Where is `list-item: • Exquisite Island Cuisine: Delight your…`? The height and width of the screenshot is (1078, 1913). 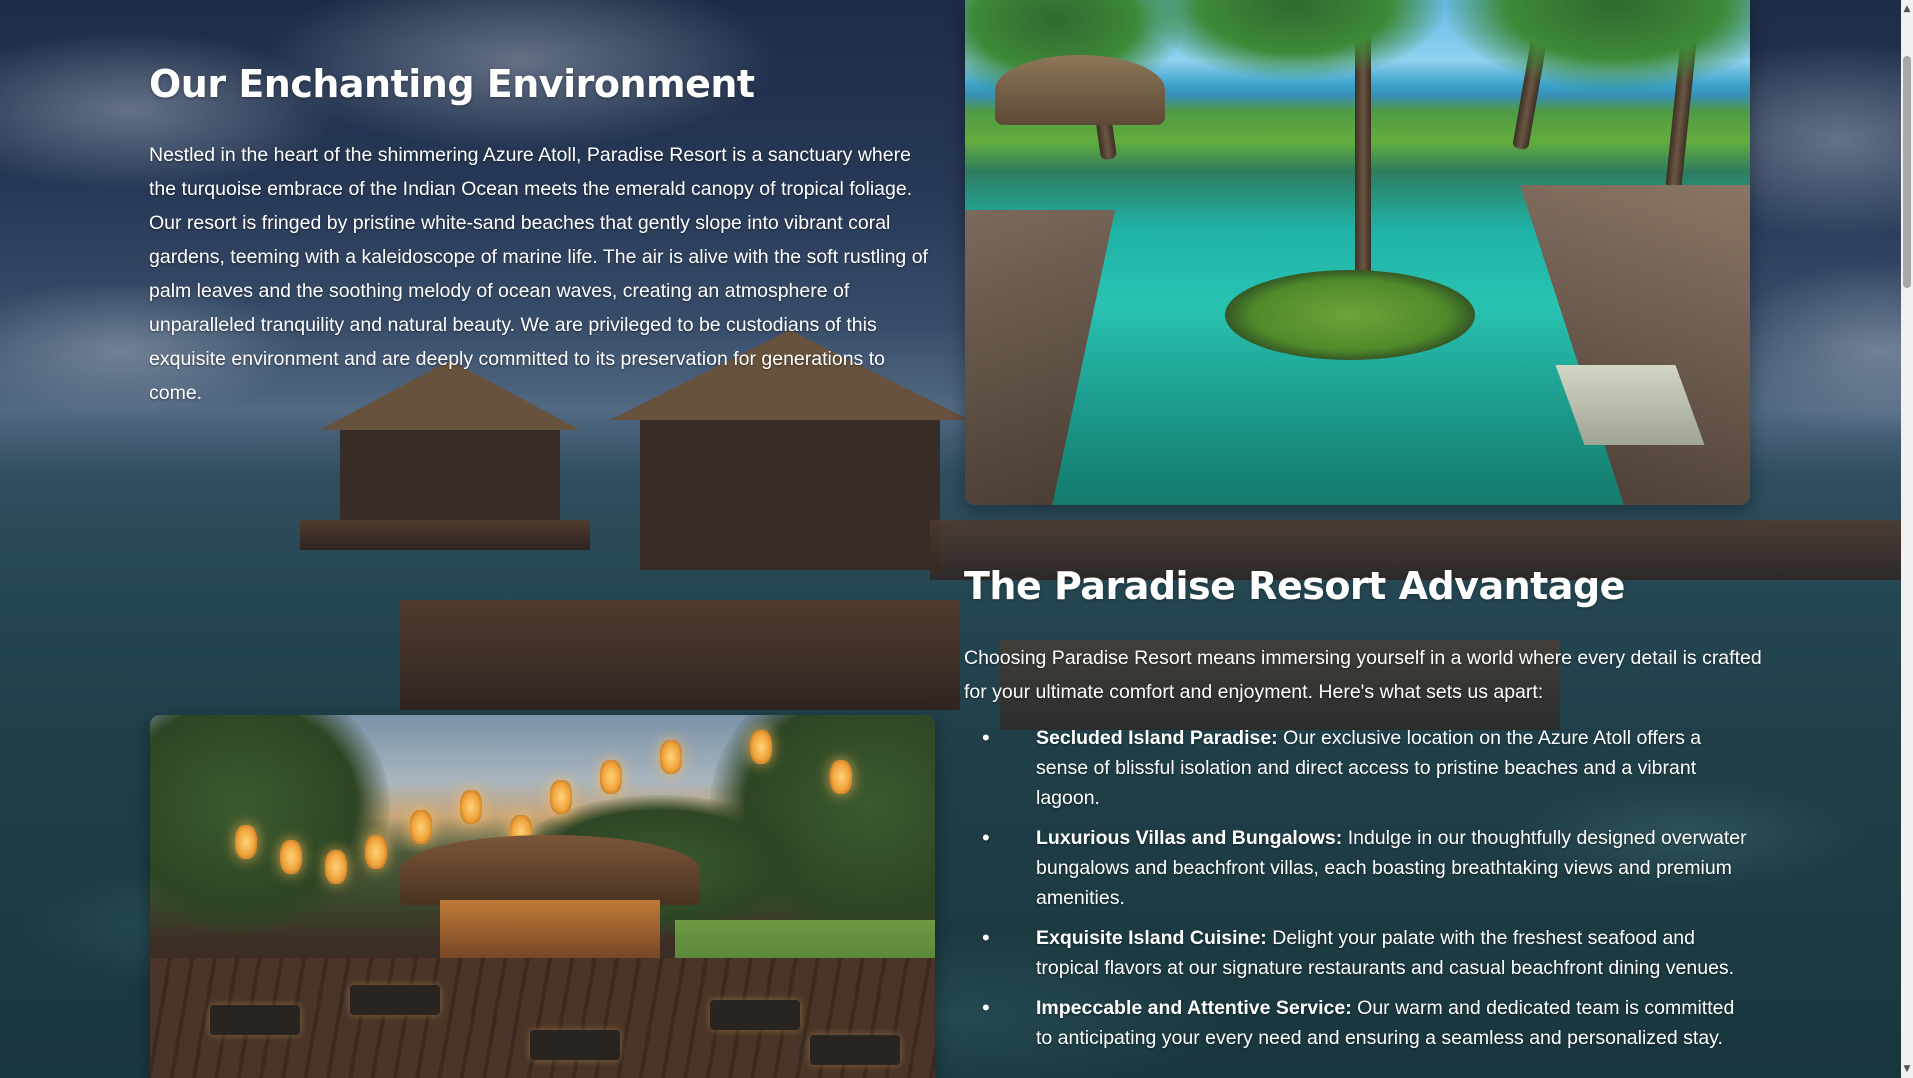 list-item: • Exquisite Island Cuisine: Delight your… is located at coordinates (1359, 953).